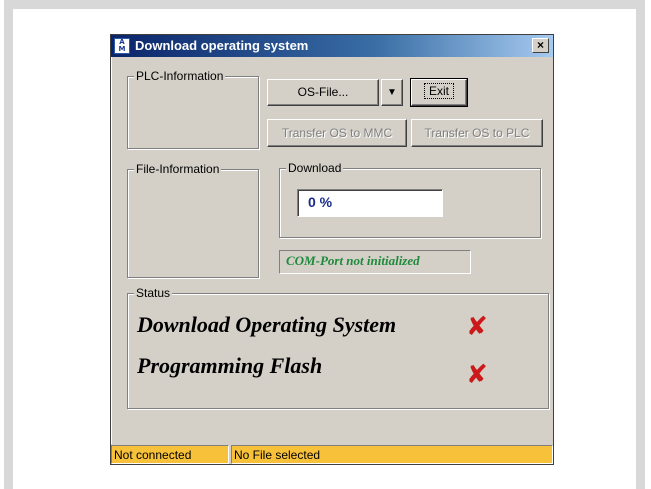  Describe the element at coordinates (277, 455) in the screenshot. I see `status-file-text: No File selected` at that location.